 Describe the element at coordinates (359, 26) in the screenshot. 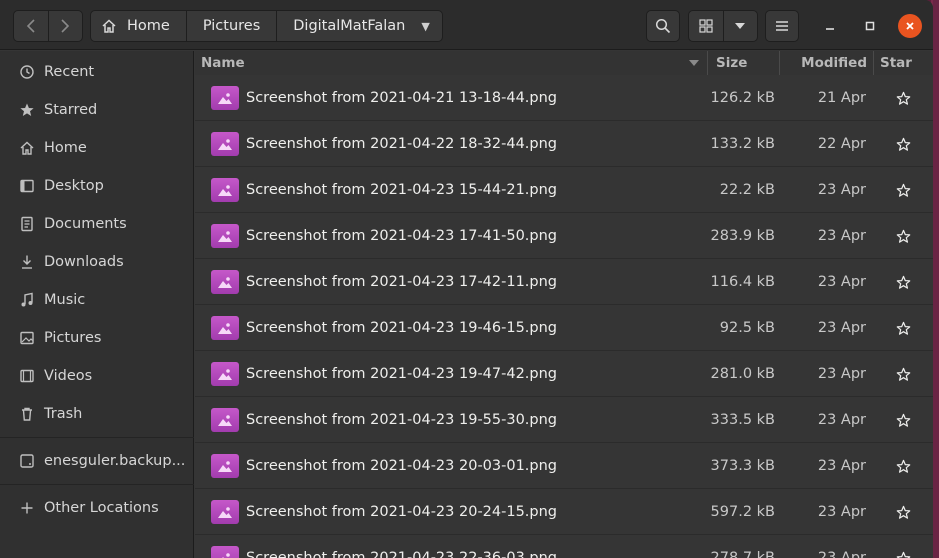

I see `breadcrumb-current: DigitalMatFalan ▼` at that location.